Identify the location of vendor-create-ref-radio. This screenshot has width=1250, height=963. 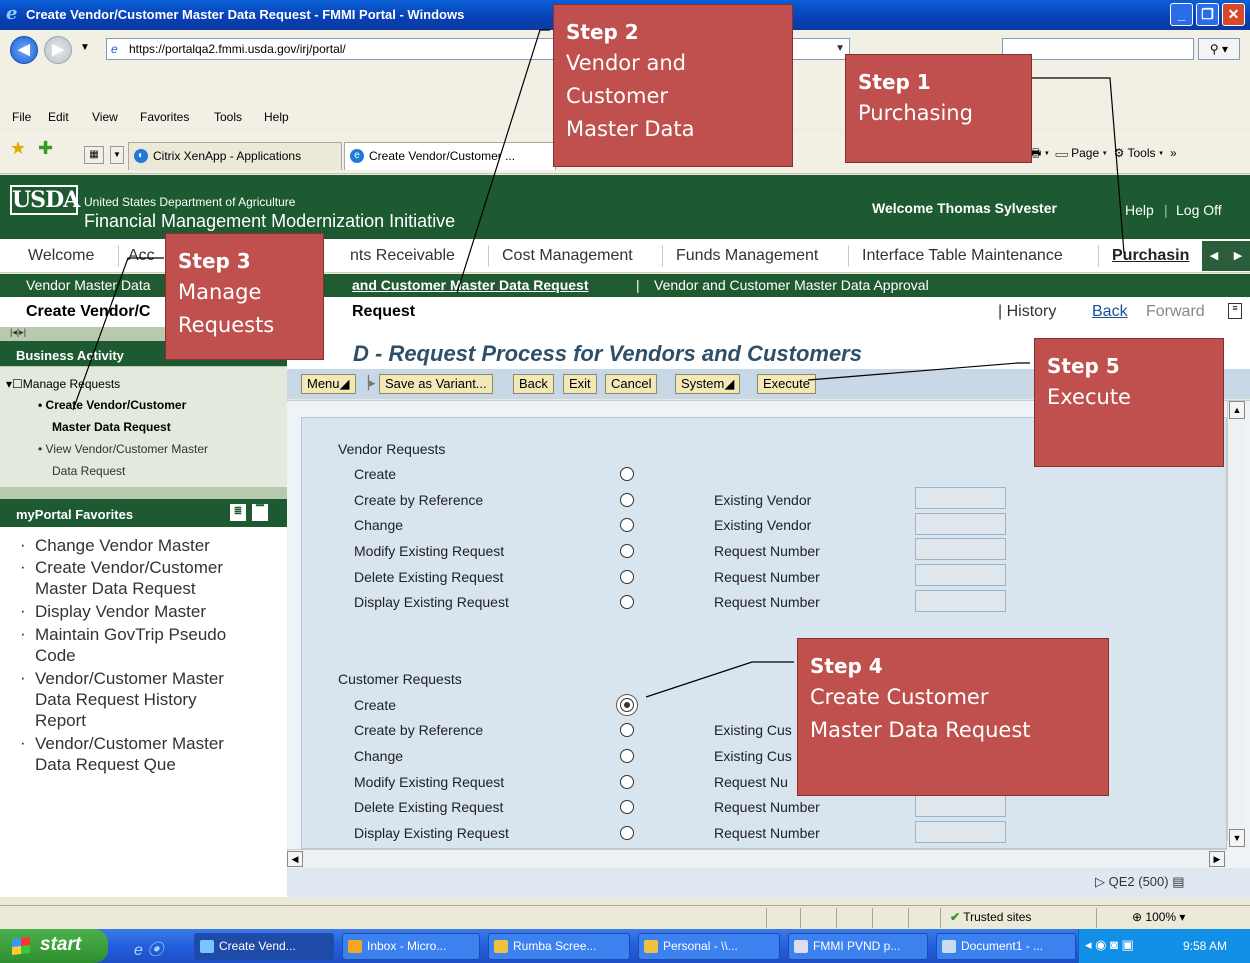
(627, 500).